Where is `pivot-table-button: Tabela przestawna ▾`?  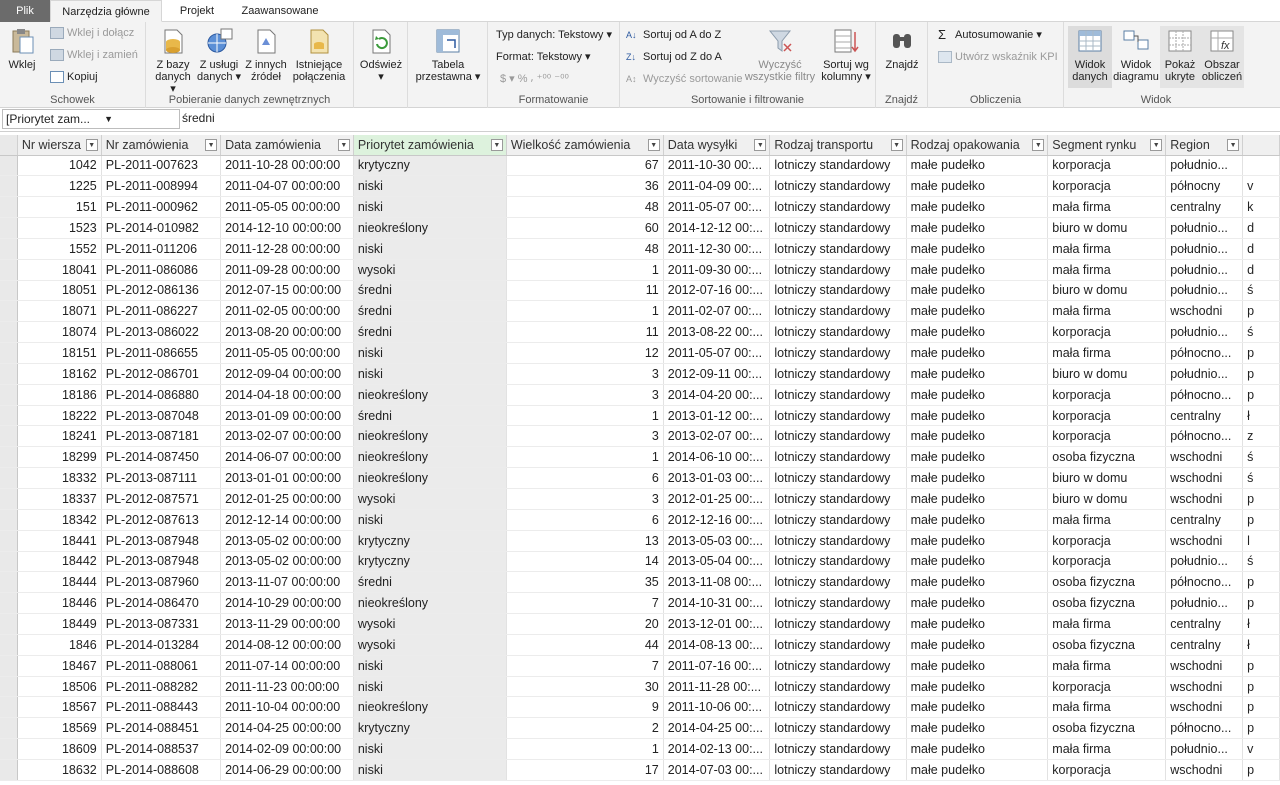
pivot-table-button: Tabela przestawna ▾ is located at coordinates (448, 54).